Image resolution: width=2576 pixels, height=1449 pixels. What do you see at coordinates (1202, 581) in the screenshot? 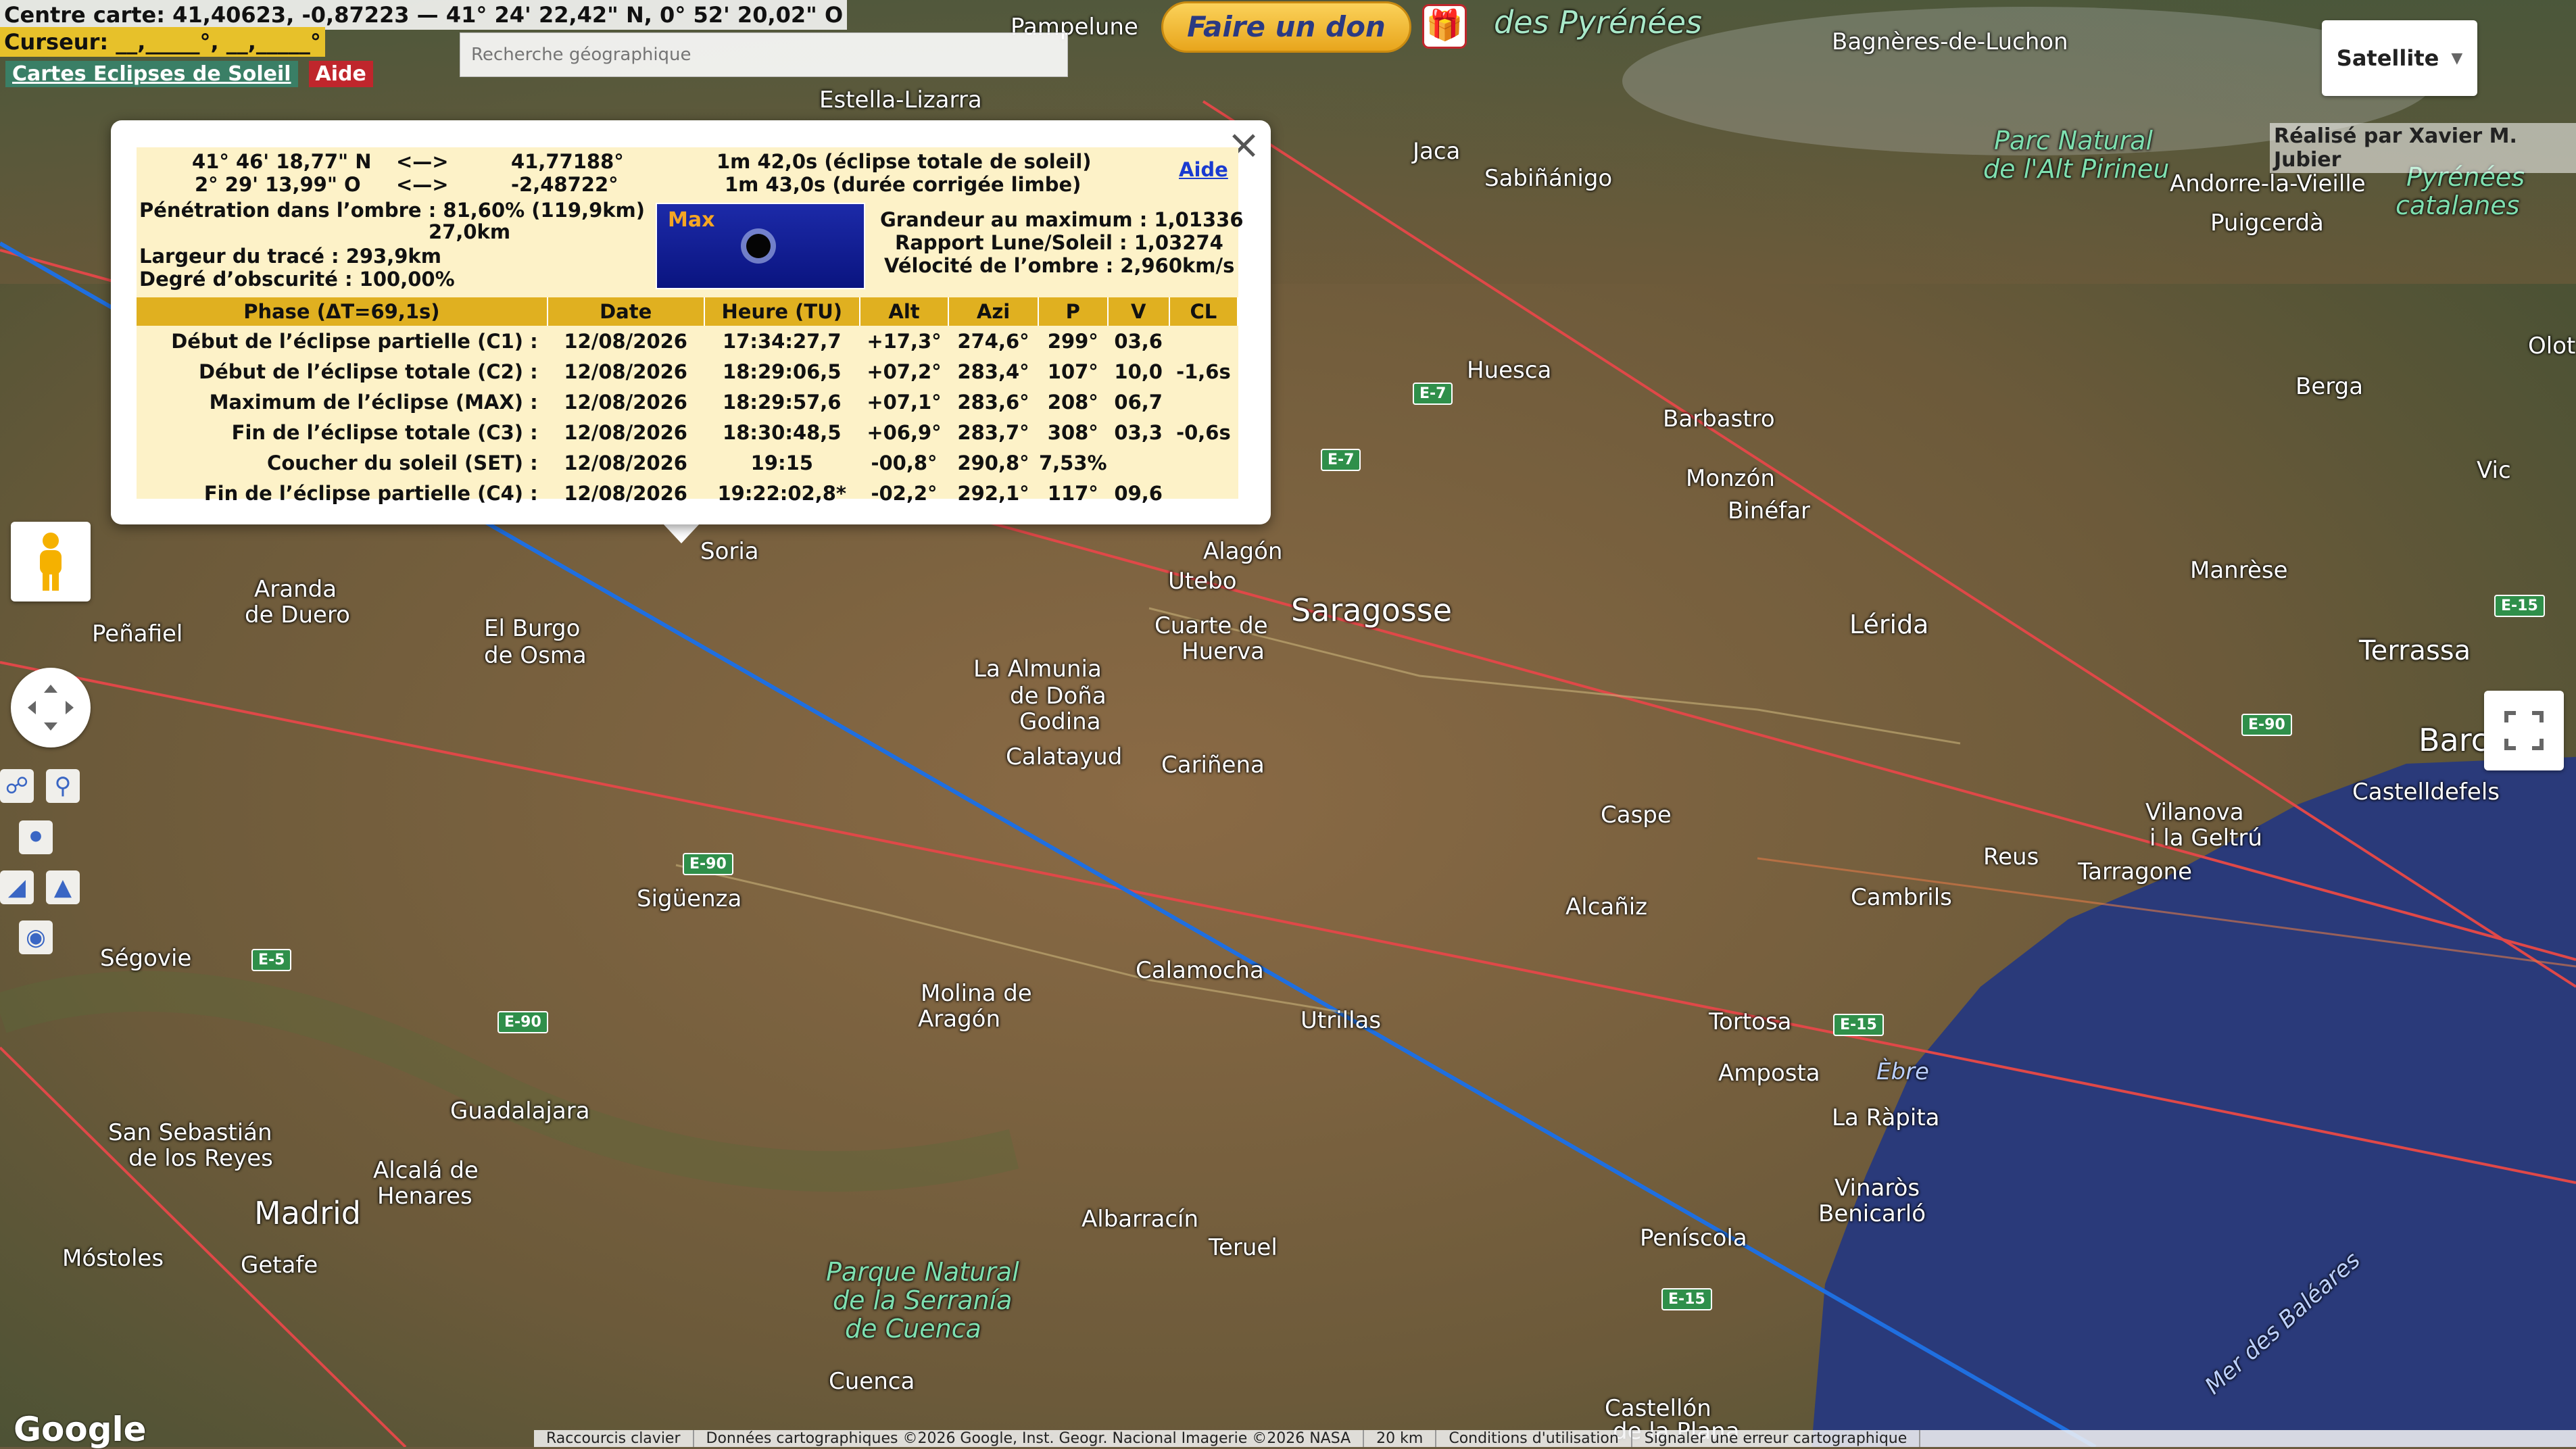
I see `city-label: Utebo` at bounding box center [1202, 581].